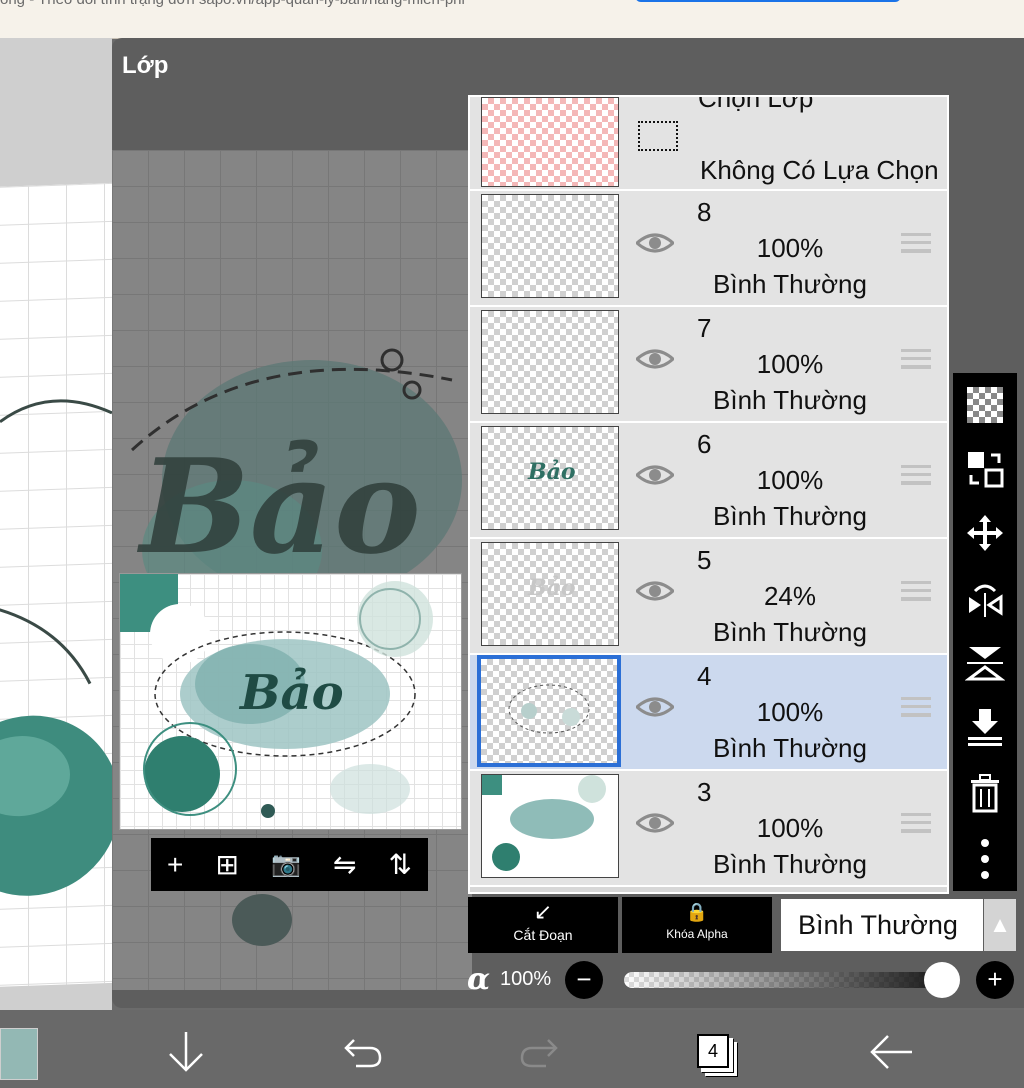  I want to click on layer-row-3: 3 100% Bình Thường, so click(708, 829).